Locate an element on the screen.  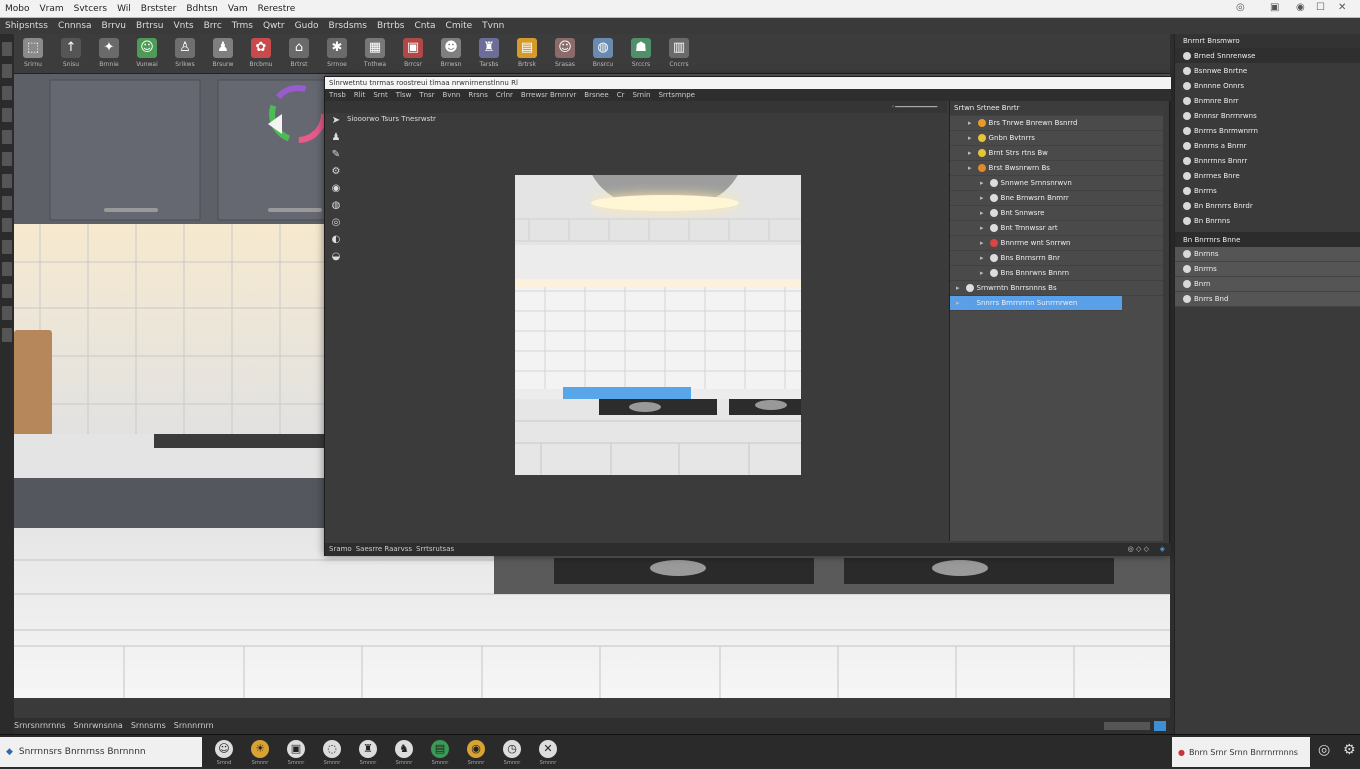
dialog-menu-item: Srrtsmnpe is located at coordinates (676, 95).